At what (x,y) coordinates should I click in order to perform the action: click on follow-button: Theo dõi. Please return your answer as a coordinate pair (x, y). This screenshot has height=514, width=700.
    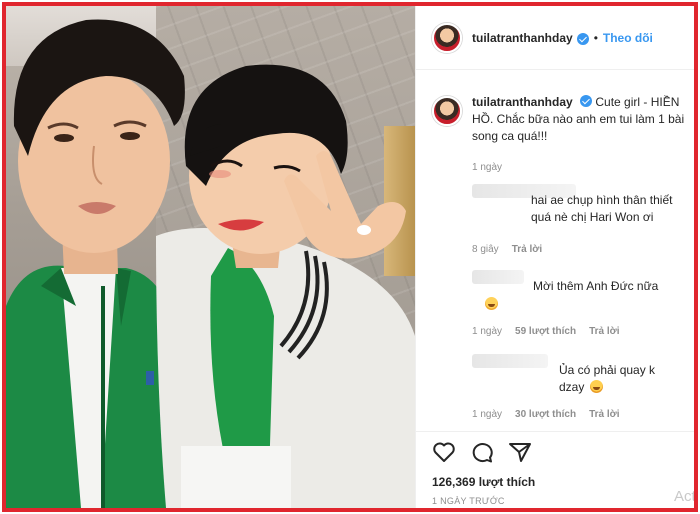
    Looking at the image, I should click on (628, 38).